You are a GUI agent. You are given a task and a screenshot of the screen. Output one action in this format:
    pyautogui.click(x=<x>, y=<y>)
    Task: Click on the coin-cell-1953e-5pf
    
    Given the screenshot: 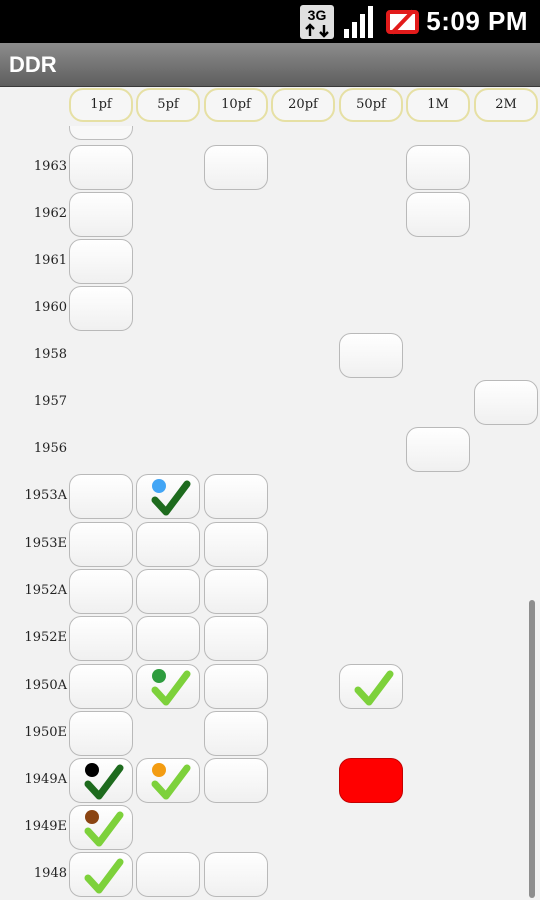 What is the action you would take?
    pyautogui.click(x=168, y=544)
    